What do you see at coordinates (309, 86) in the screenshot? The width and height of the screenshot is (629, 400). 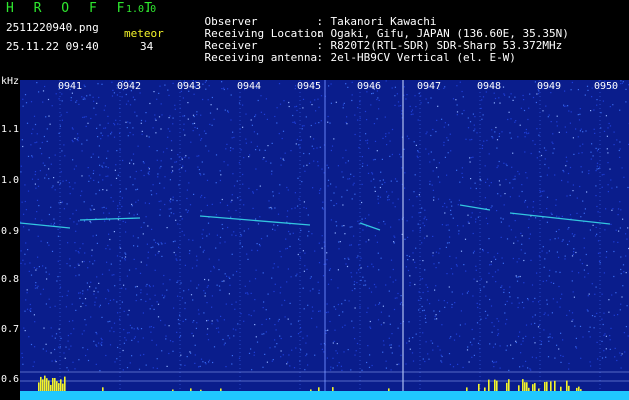 I see `time-tick-label: 0945` at bounding box center [309, 86].